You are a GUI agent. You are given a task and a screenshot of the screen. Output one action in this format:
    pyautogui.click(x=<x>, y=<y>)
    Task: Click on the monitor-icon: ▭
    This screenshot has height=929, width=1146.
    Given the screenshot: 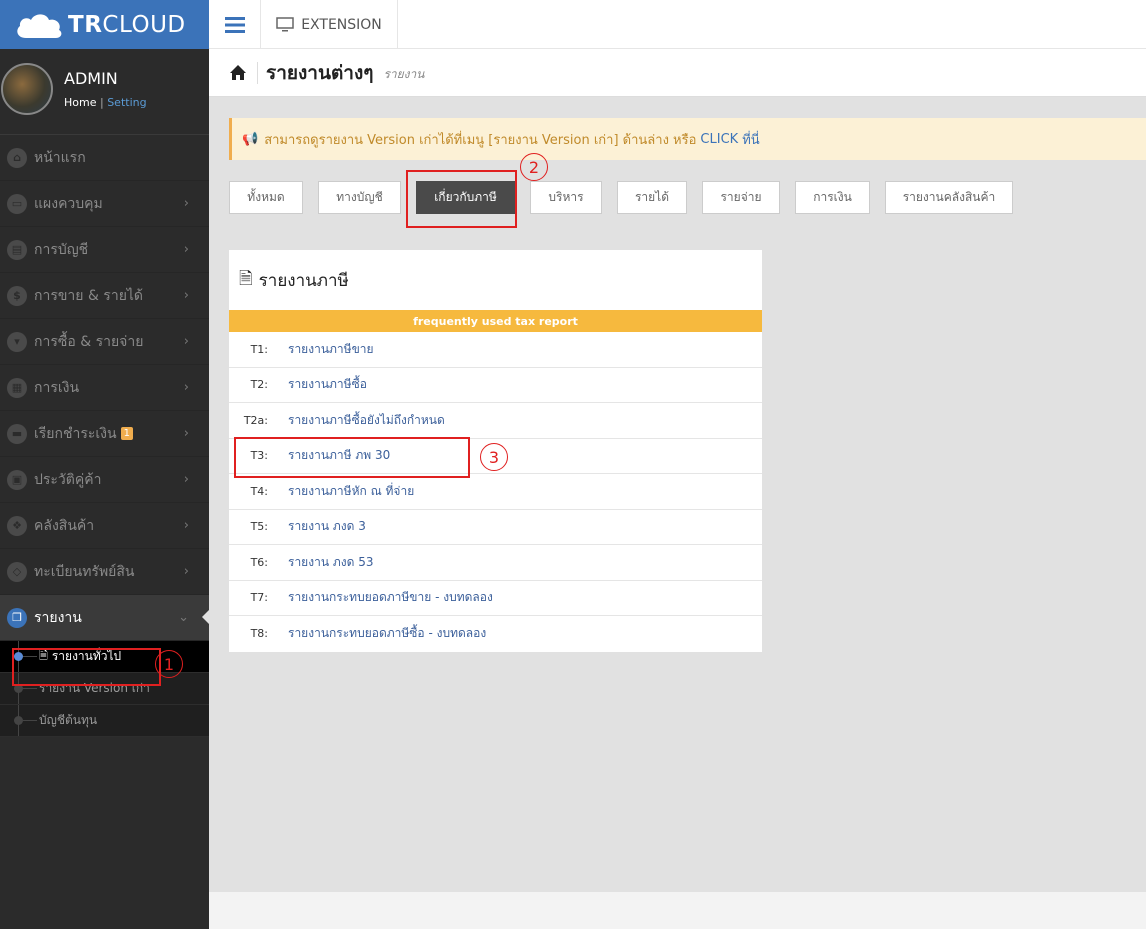 What is the action you would take?
    pyautogui.click(x=17, y=203)
    